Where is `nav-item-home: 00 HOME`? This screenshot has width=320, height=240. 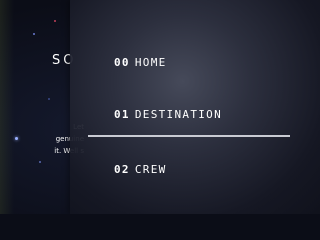 nav-item-home: 00 HOME is located at coordinates (140, 62).